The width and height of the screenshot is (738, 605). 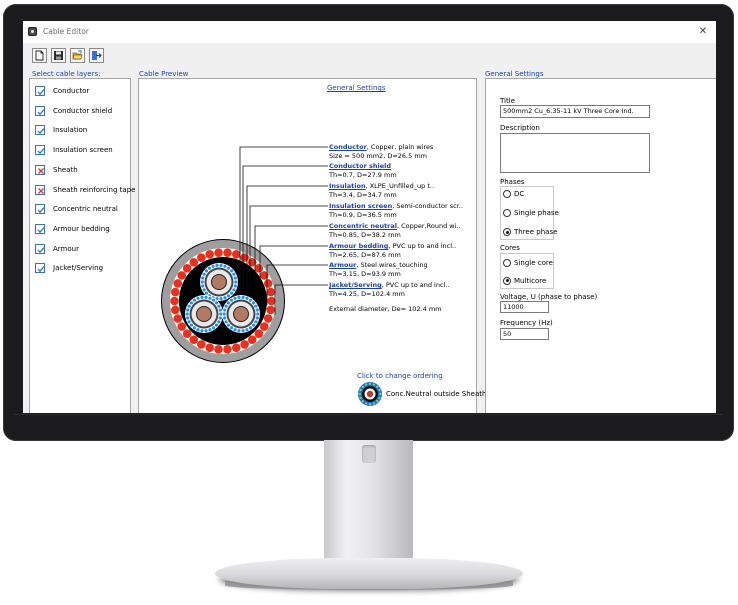 What do you see at coordinates (39, 55) in the screenshot?
I see `new-file-button` at bounding box center [39, 55].